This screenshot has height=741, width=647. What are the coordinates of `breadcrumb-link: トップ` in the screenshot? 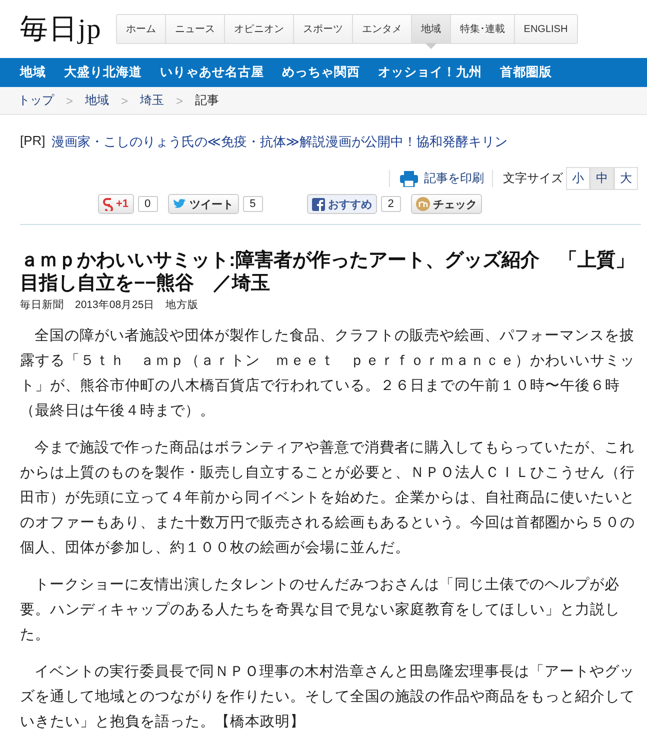 It's located at (36, 100).